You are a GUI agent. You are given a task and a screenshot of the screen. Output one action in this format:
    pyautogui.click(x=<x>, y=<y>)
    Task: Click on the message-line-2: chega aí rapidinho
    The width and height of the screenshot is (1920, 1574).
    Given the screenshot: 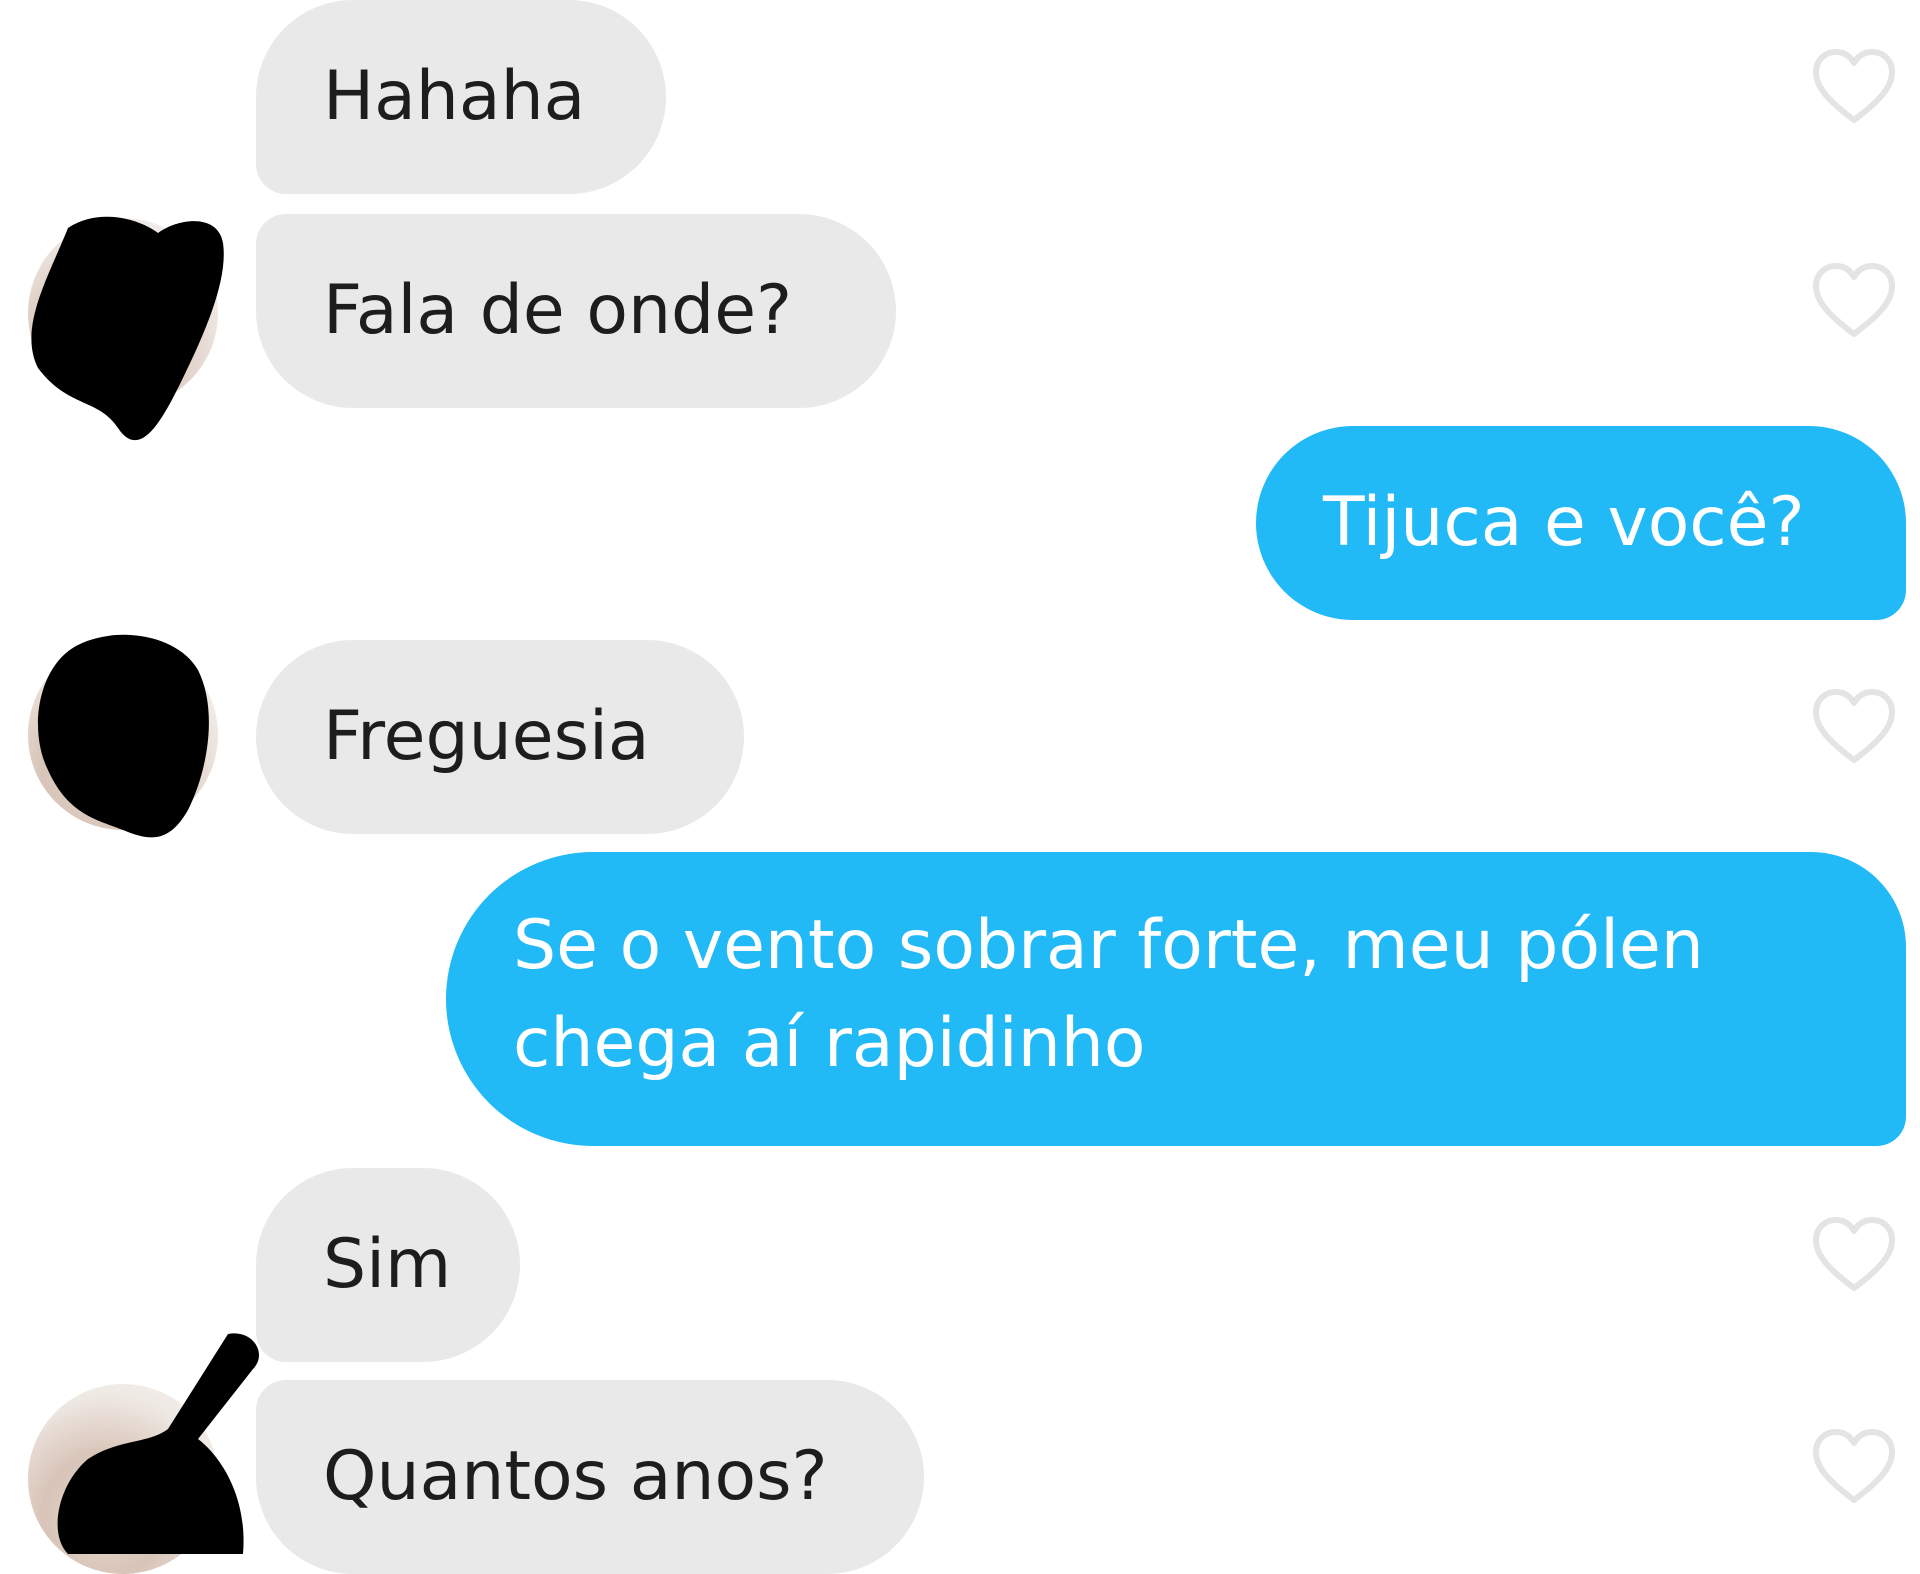 What is the action you would take?
    pyautogui.click(x=829, y=1043)
    